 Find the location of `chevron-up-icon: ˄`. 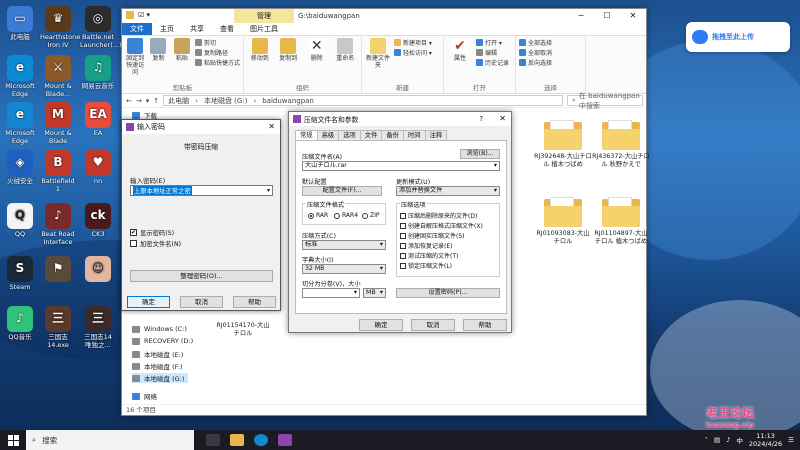

chevron-up-icon: ˄ is located at coordinates (706, 440).